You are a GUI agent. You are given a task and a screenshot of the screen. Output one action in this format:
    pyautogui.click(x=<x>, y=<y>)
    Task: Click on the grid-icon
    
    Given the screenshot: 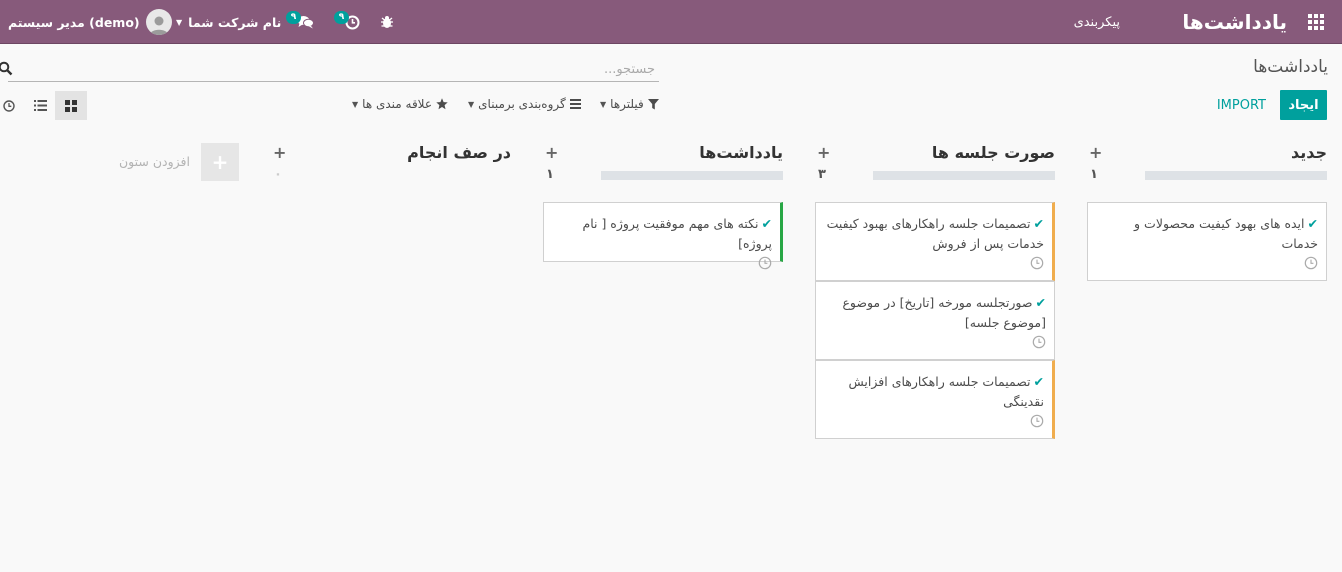 What is the action you would take?
    pyautogui.click(x=1316, y=22)
    